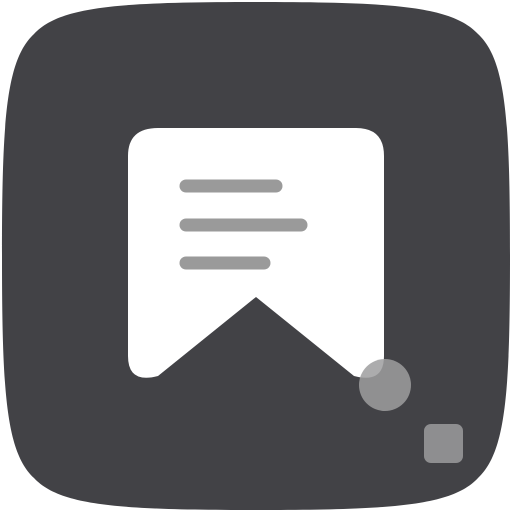  Describe the element at coordinates (443, 443) in the screenshot. I see `square-accent-icon` at that location.